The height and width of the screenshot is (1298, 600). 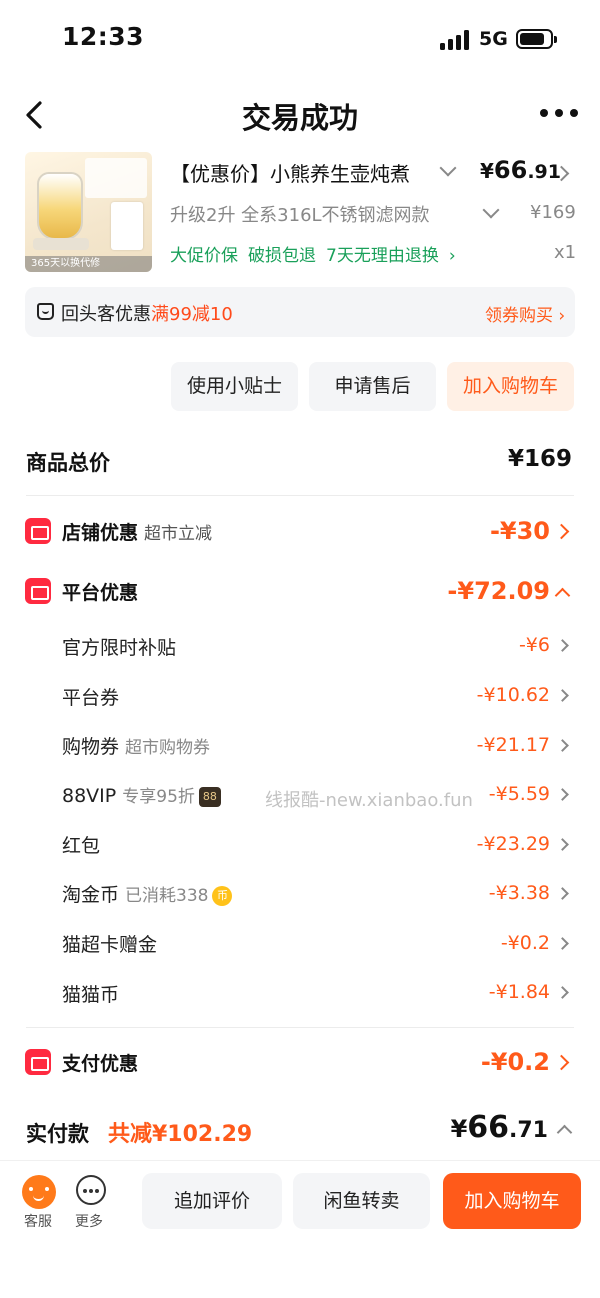 I want to click on chevron-right-icon: ›, so click(x=452, y=256).